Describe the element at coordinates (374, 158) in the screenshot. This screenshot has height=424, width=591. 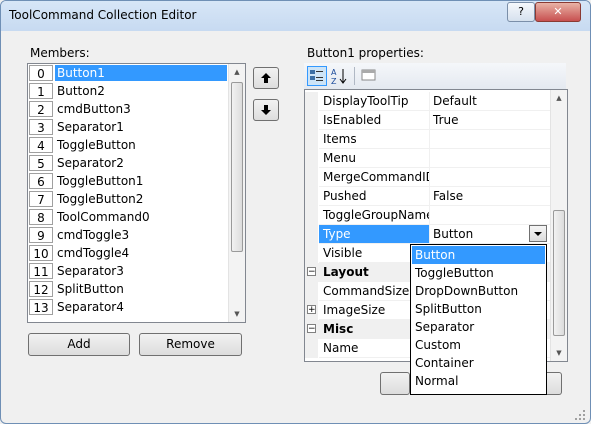
I see `property-name: Menu` at that location.